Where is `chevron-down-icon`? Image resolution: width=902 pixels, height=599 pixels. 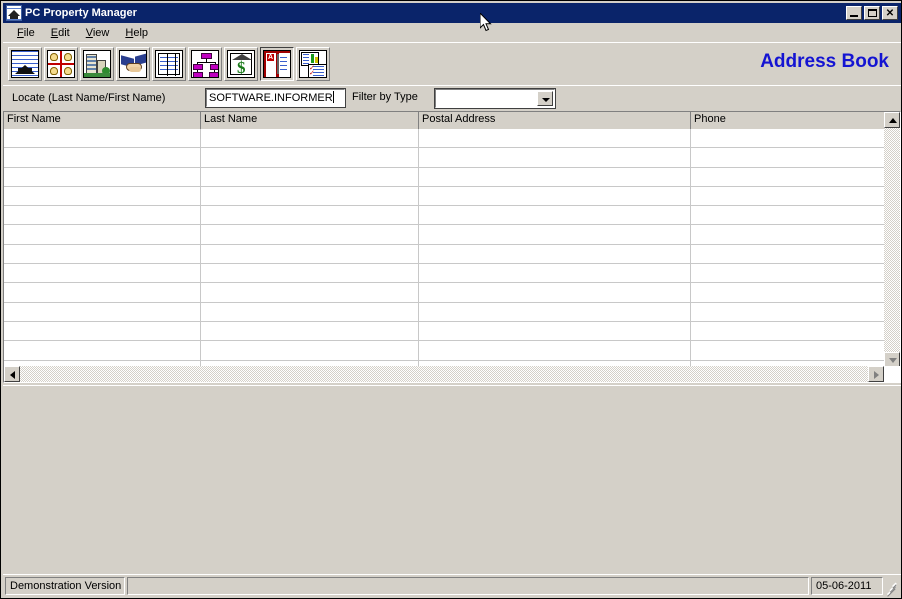 chevron-down-icon is located at coordinates (545, 98).